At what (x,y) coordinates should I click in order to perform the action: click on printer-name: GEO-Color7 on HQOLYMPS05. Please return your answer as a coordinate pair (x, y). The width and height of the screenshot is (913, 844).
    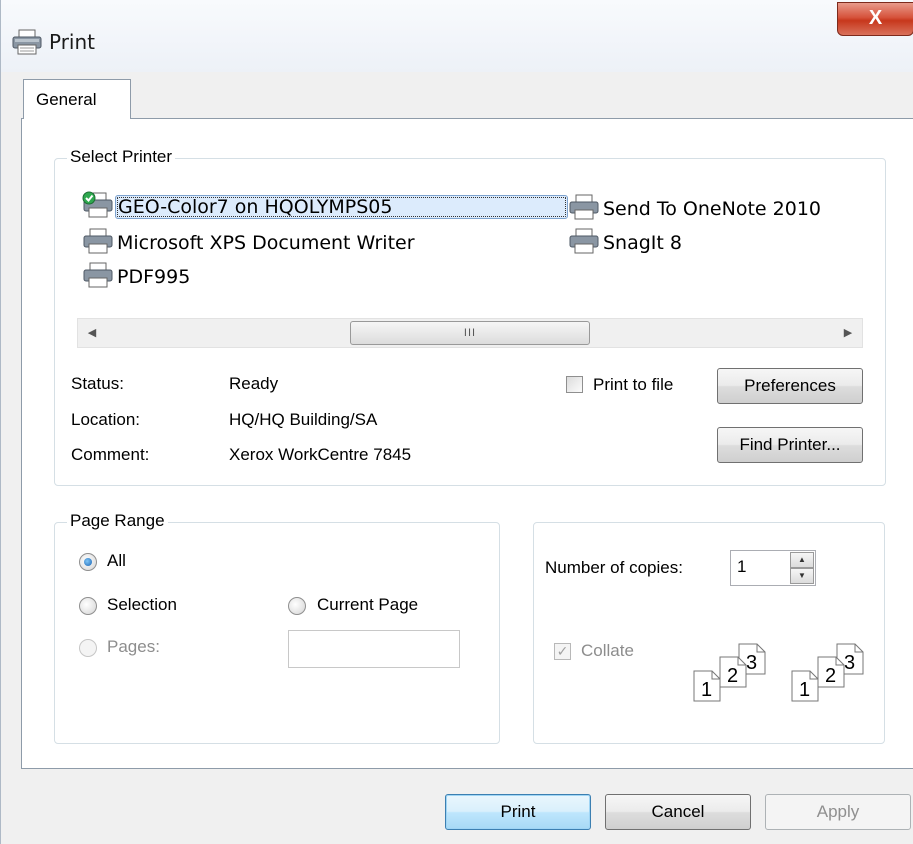
    Looking at the image, I should click on (341, 207).